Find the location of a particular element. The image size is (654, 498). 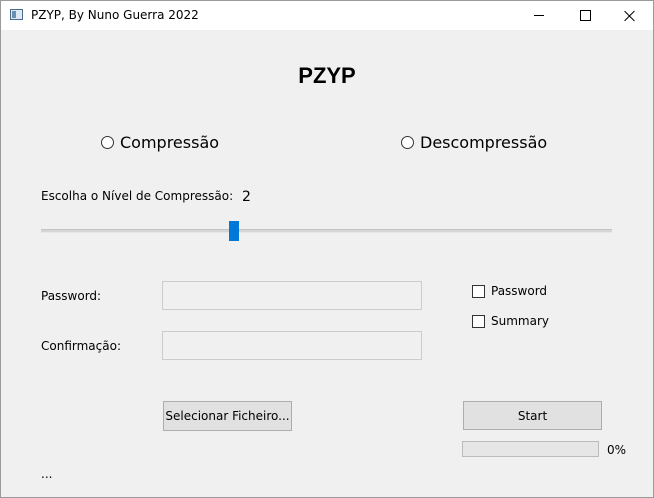

compression-level-value: 2 is located at coordinates (246, 197).